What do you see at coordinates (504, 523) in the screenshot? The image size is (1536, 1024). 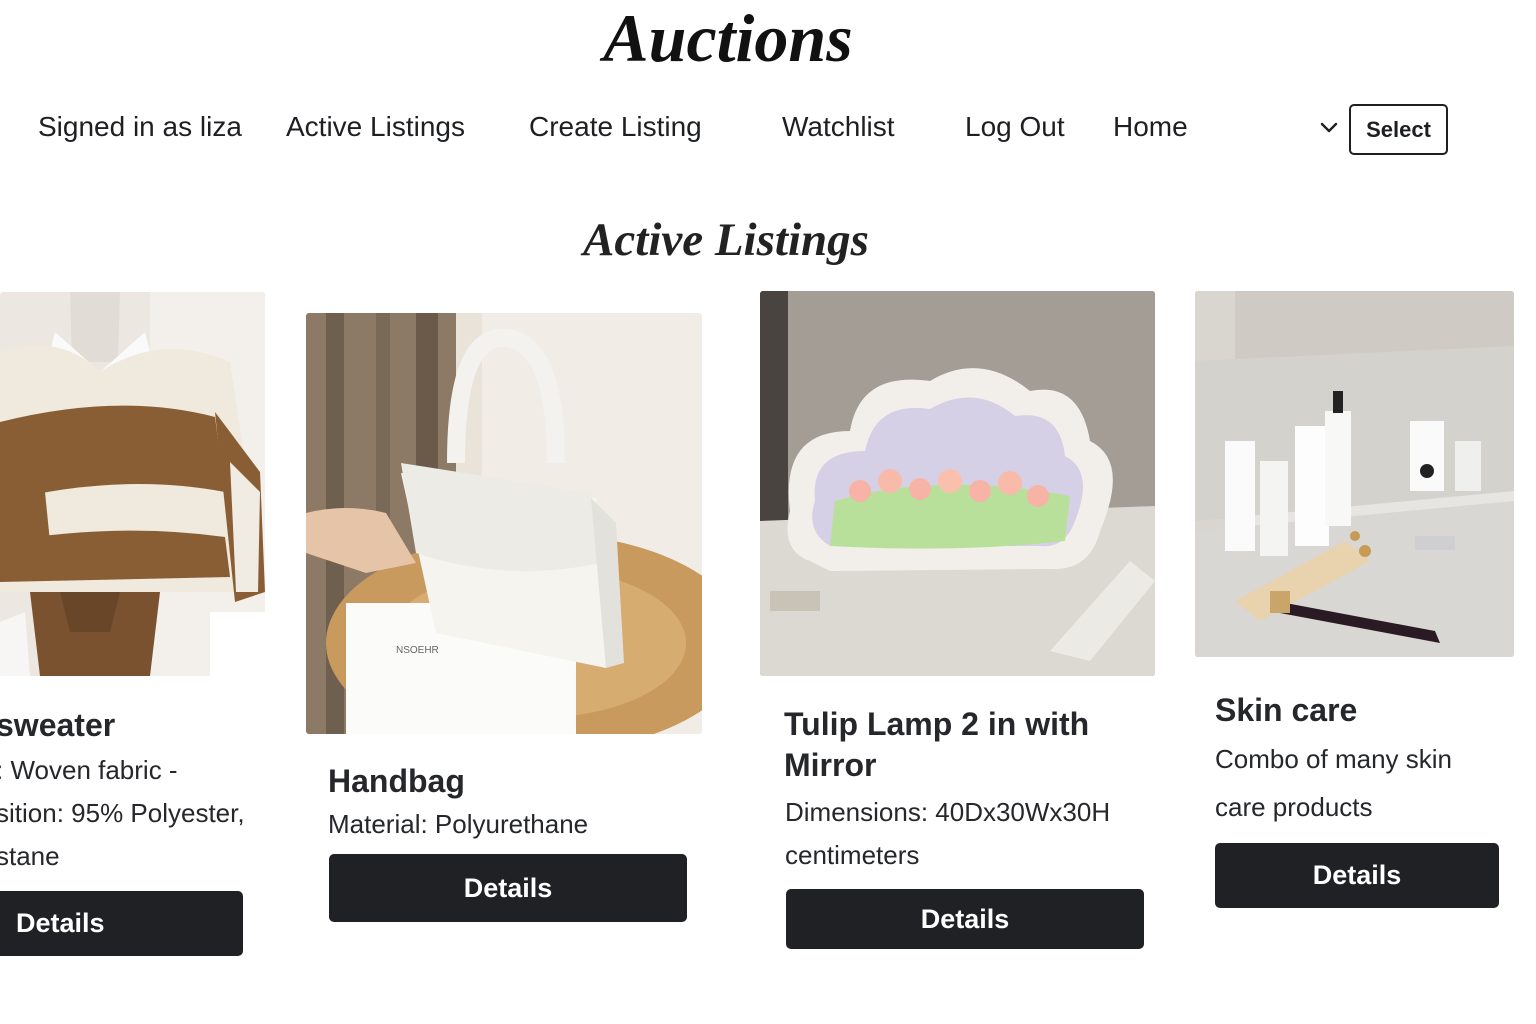 I see `handbag-image: NSOEHR` at bounding box center [504, 523].